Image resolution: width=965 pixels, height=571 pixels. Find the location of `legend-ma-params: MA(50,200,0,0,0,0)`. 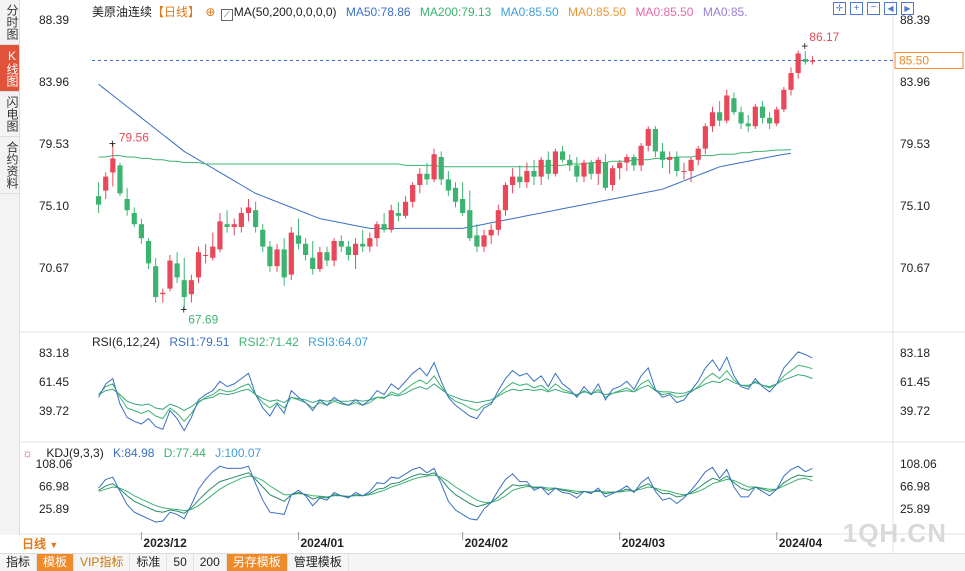

legend-ma-params: MA(50,200,0,0,0,0) is located at coordinates (285, 12).